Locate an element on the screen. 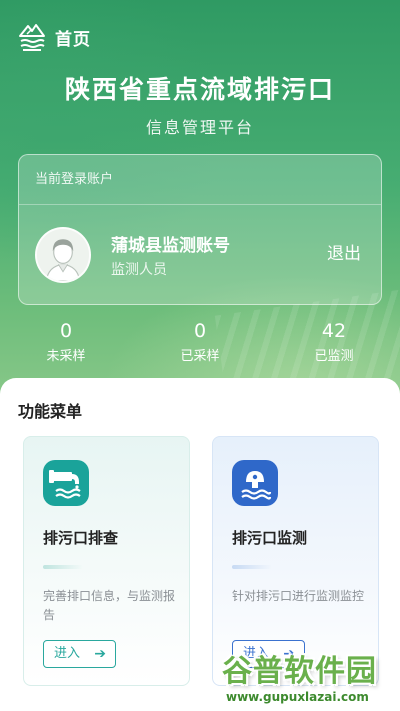  card-title: 排污口排查 is located at coordinates (81, 538).